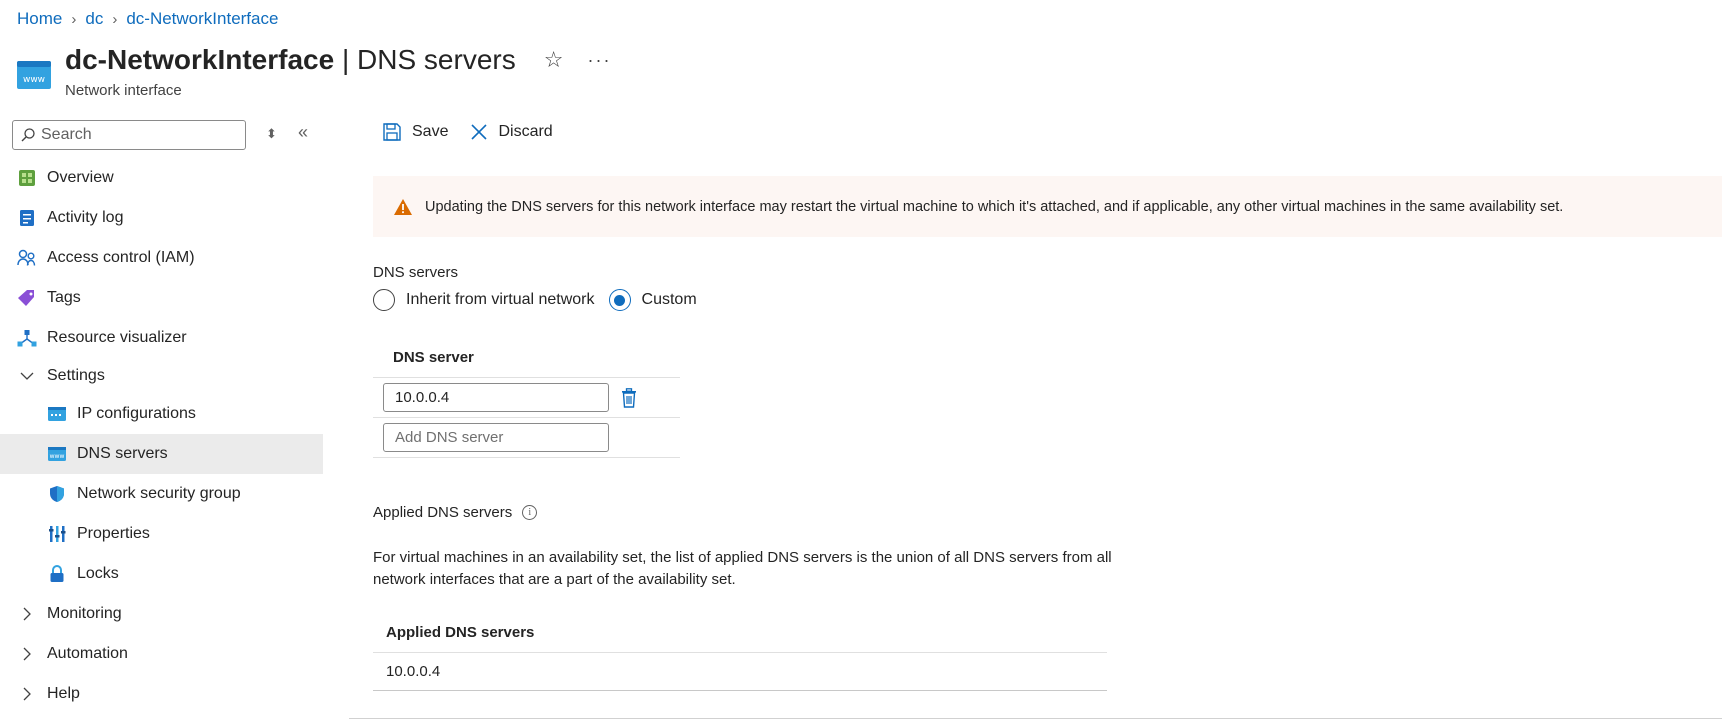 The image size is (1722, 725). Describe the element at coordinates (530, 512) in the screenshot. I see `info-icon: i` at that location.